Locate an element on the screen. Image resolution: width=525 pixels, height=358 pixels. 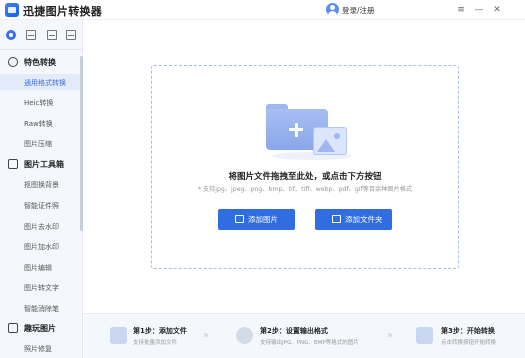
sidebar-item-label: 智能消除笔 is located at coordinates (41, 309).